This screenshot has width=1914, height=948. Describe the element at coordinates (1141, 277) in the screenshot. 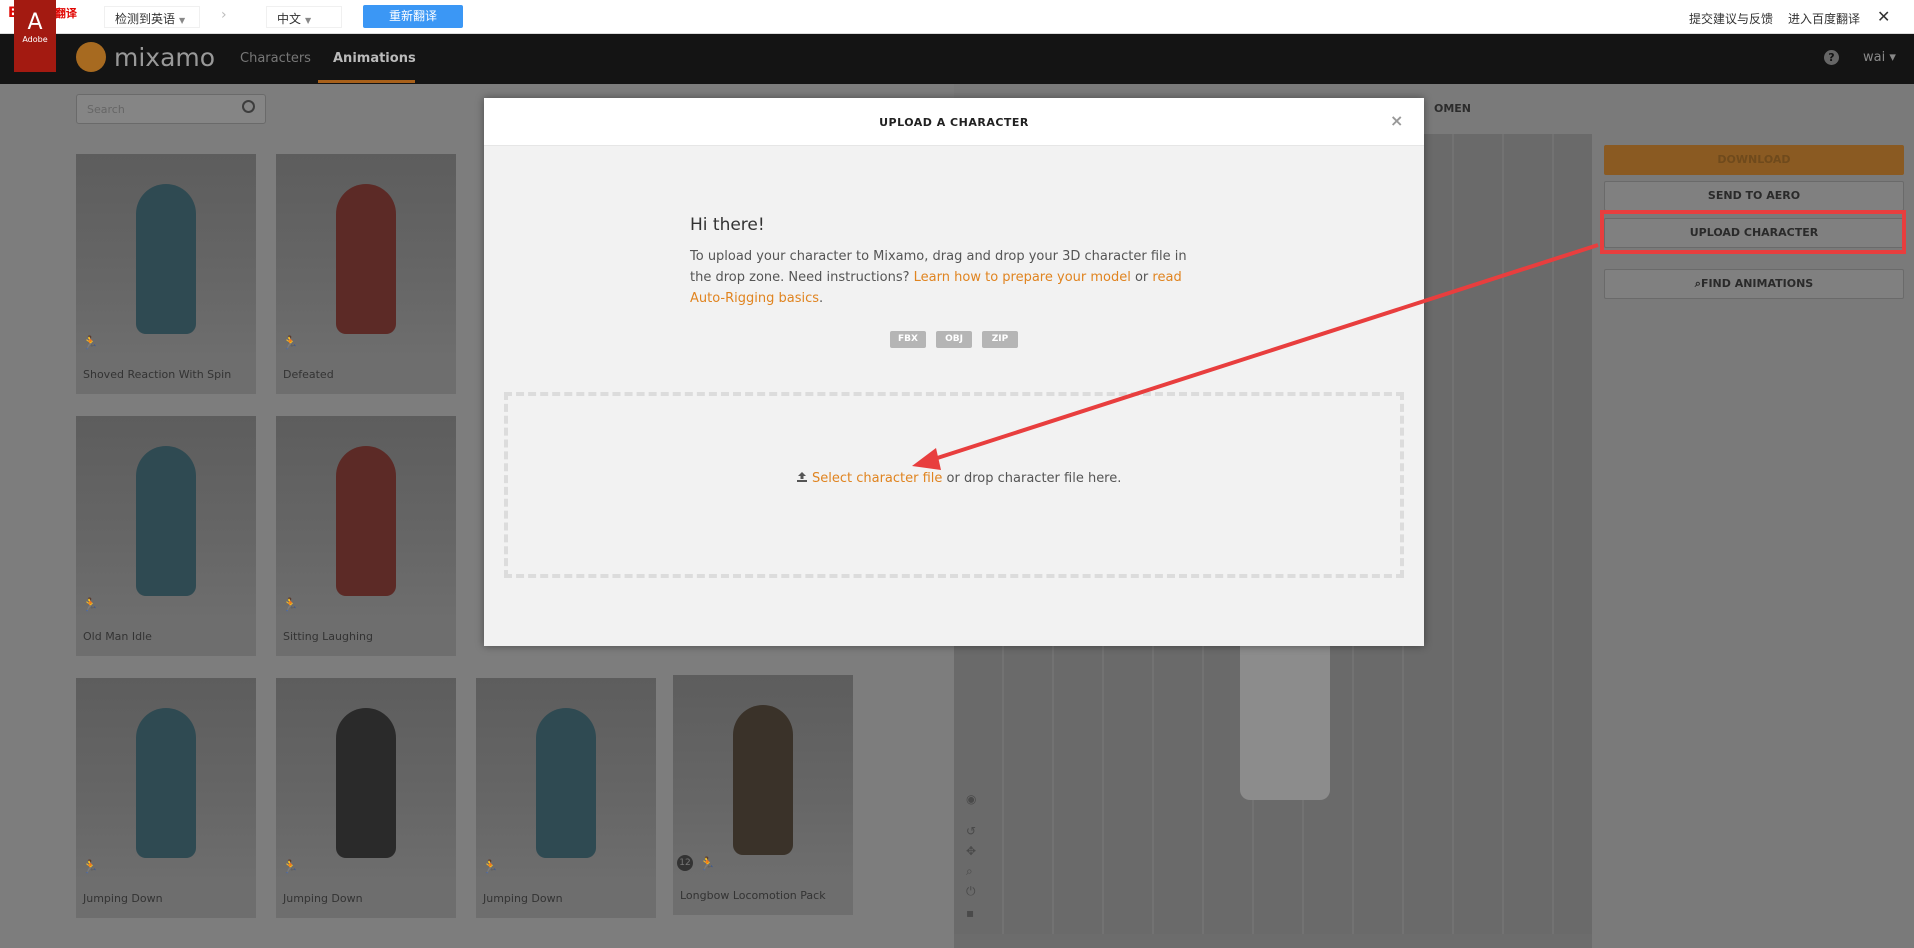

I see `instructions-part-2: or` at that location.